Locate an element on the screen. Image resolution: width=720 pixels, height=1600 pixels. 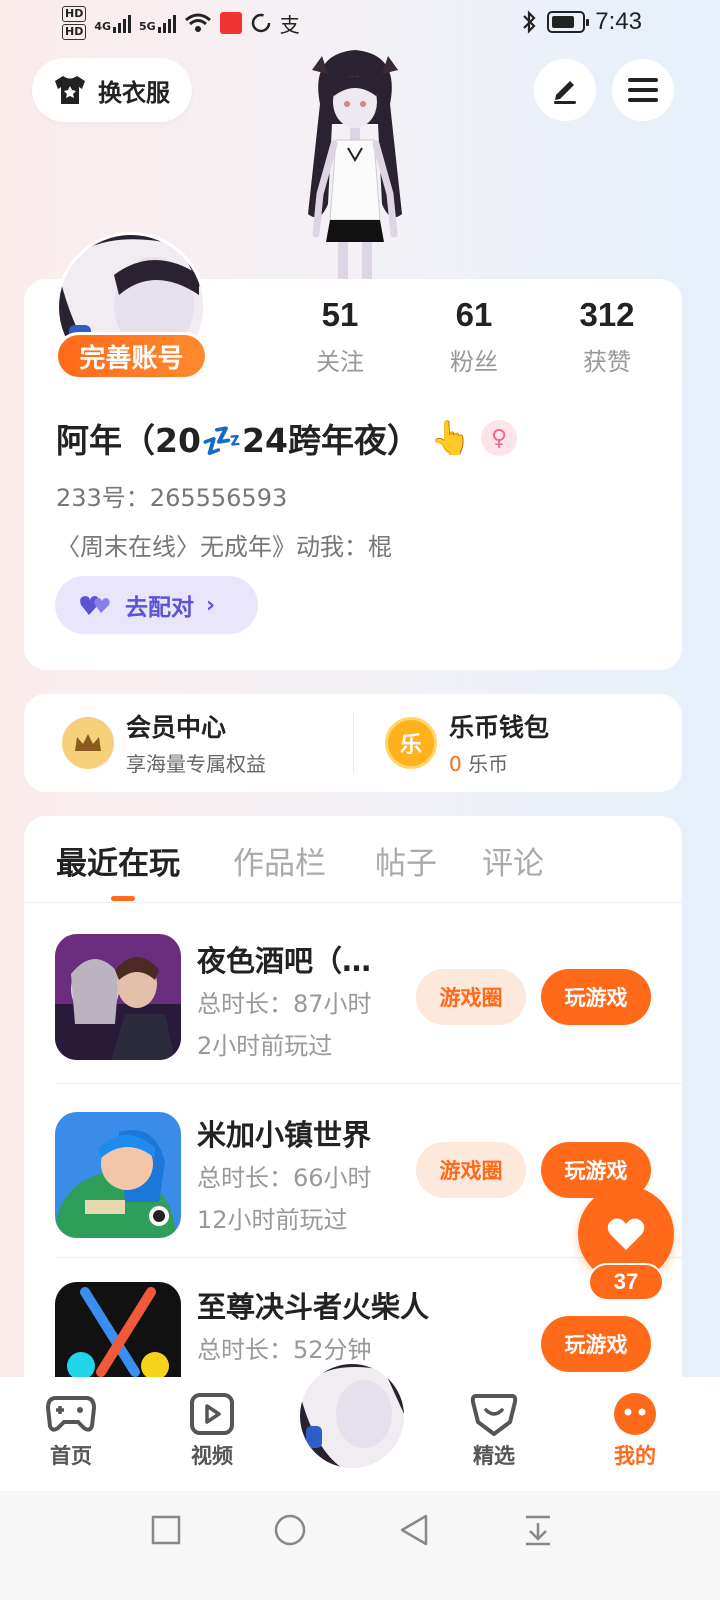
nav-mine: 我的 is located at coordinates (635, 1431).